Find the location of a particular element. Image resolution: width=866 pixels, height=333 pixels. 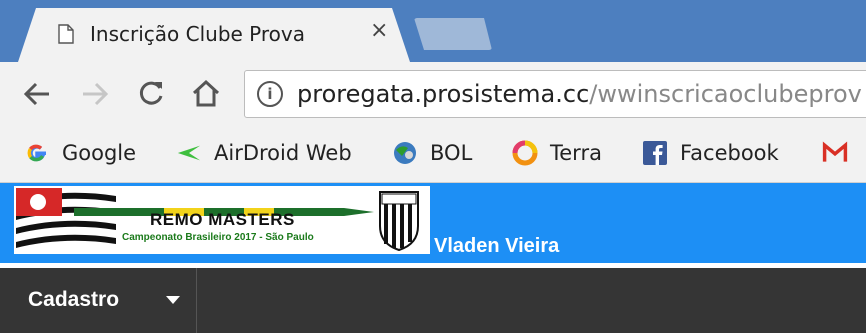

bookmark-facebook: Facebook is located at coordinates (710, 153).